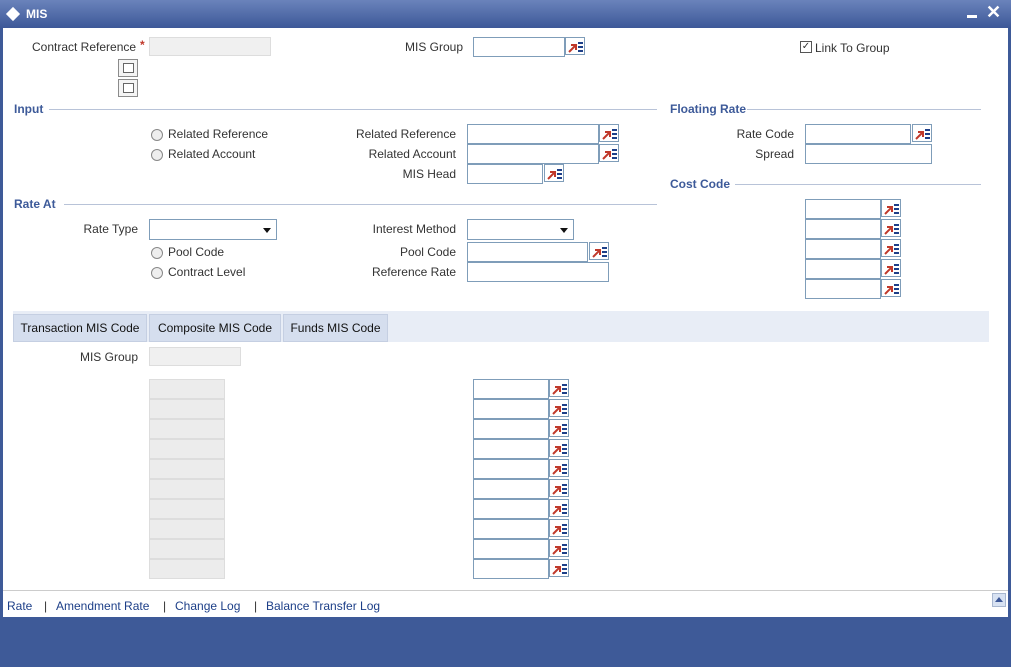 Image resolution: width=1011 pixels, height=667 pixels. I want to click on interest-method-select, so click(520, 229).